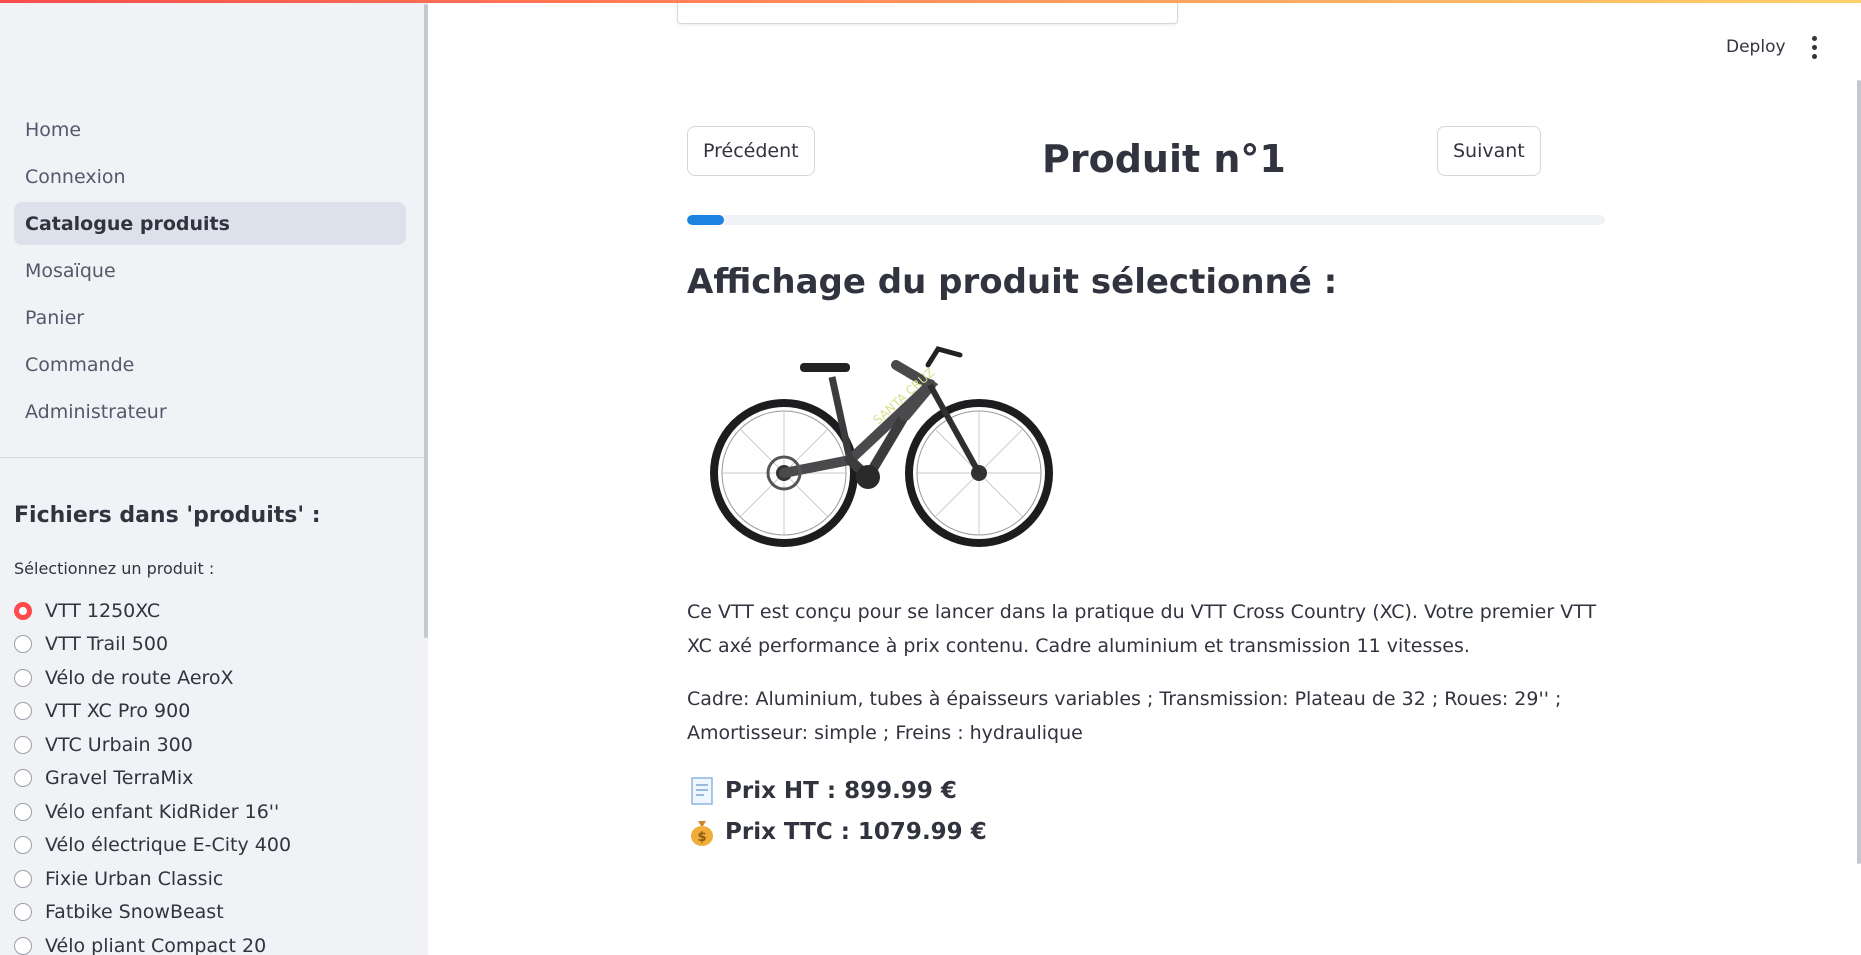 This screenshot has height=955, width=1861. What do you see at coordinates (80, 364) in the screenshot?
I see `sidebar-item-label: Commande` at bounding box center [80, 364].